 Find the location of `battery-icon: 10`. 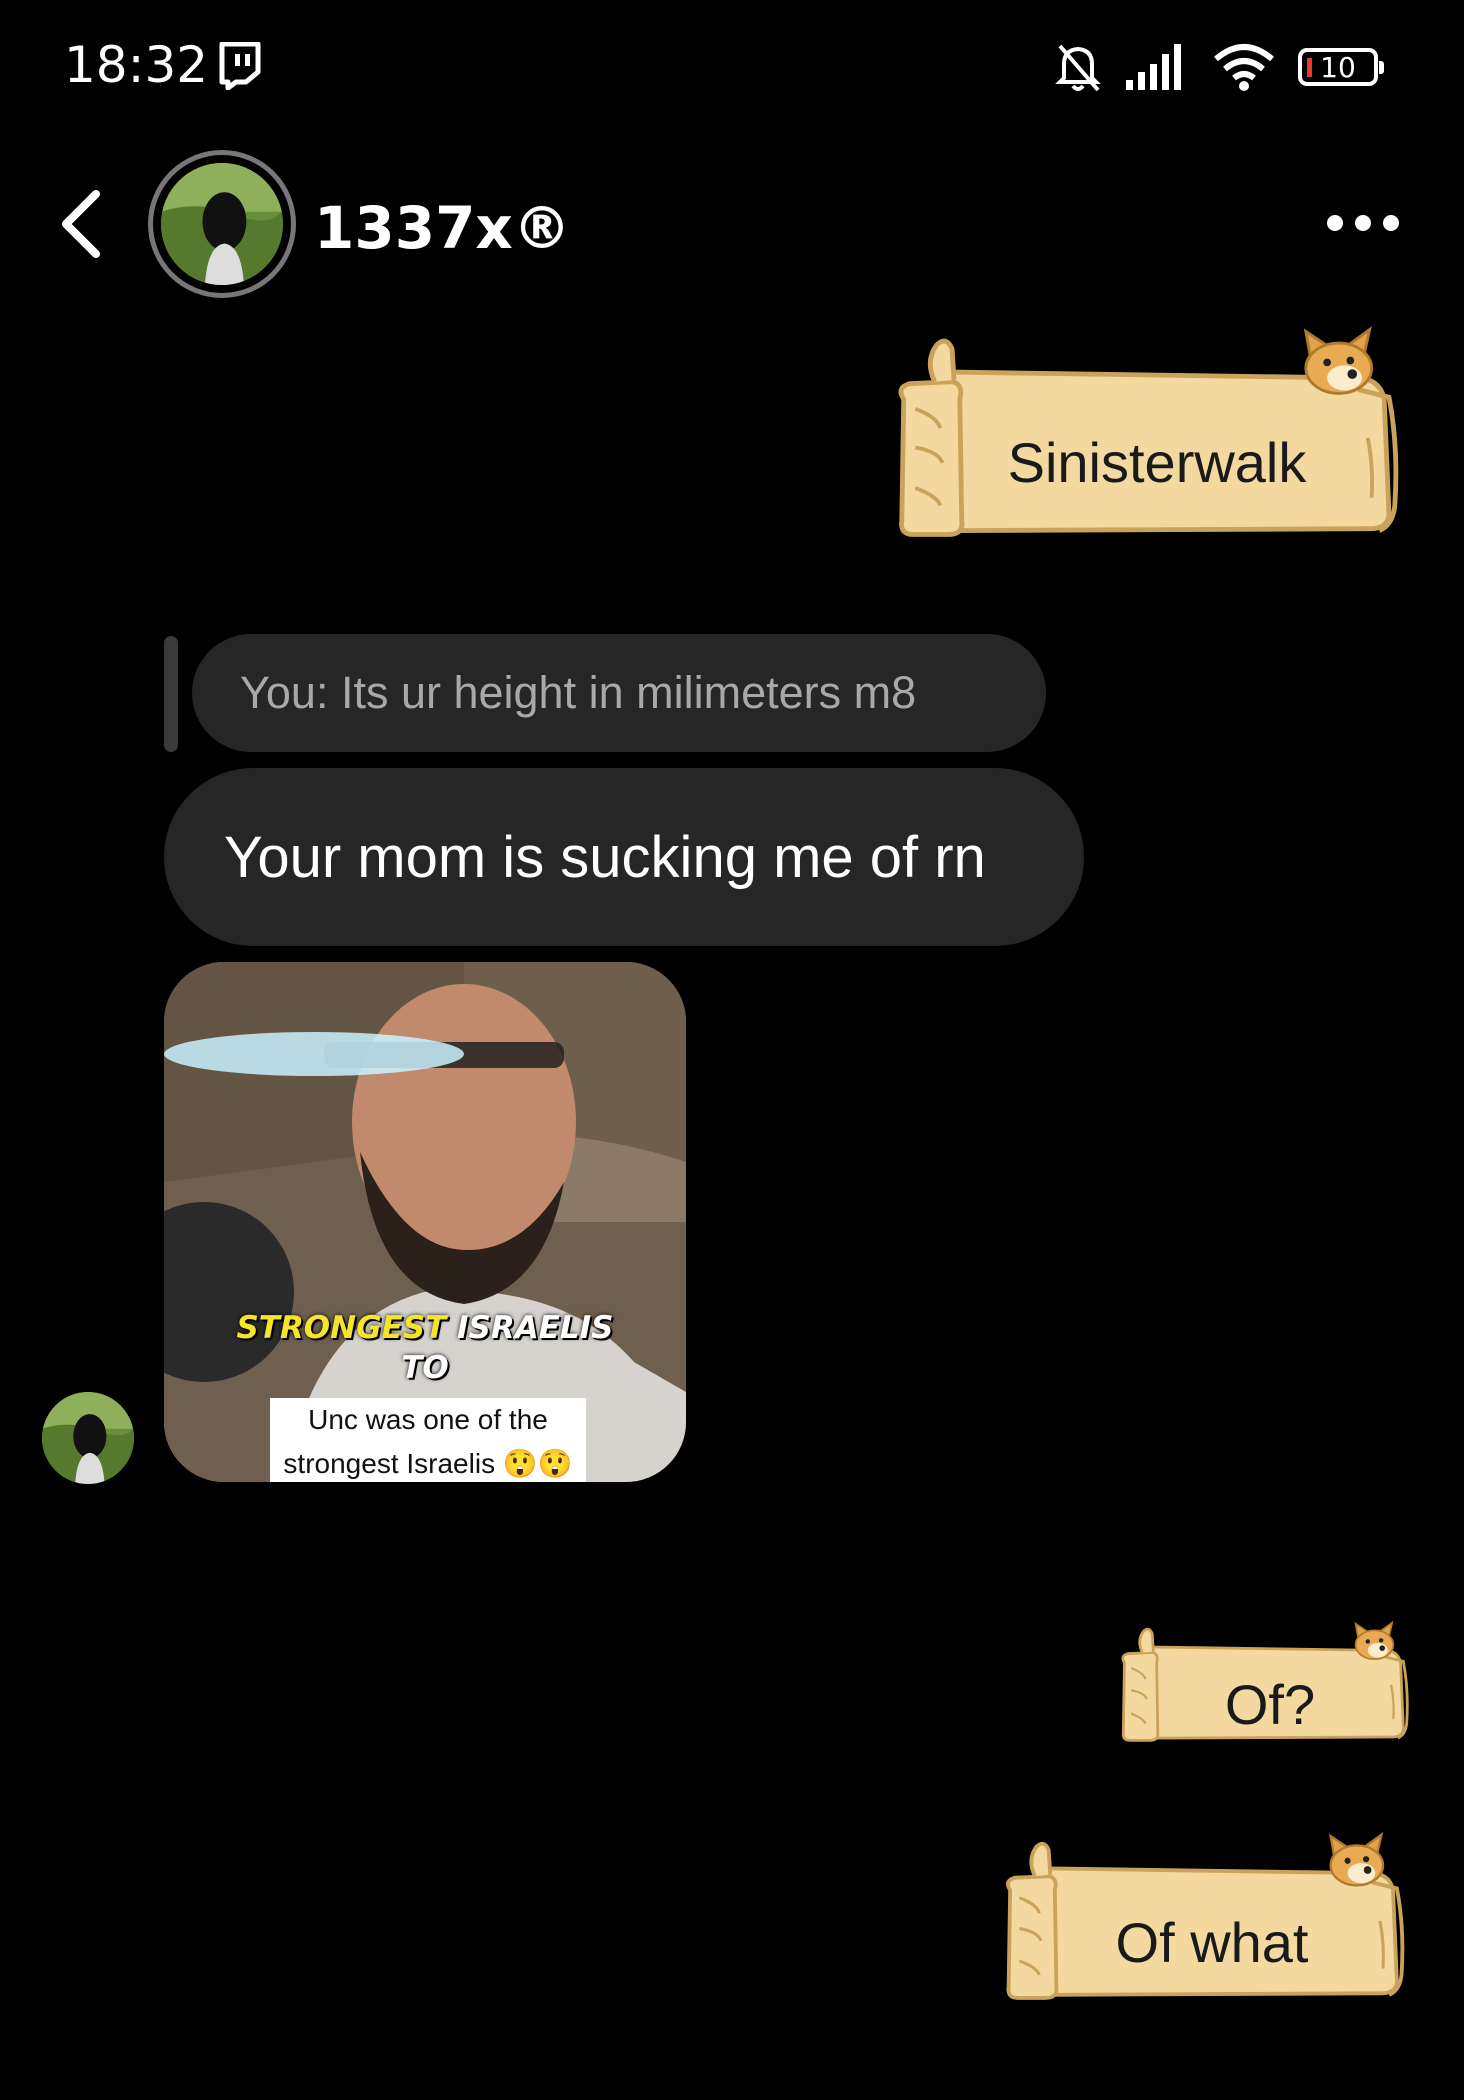

battery-icon: 10 is located at coordinates (1341, 67).